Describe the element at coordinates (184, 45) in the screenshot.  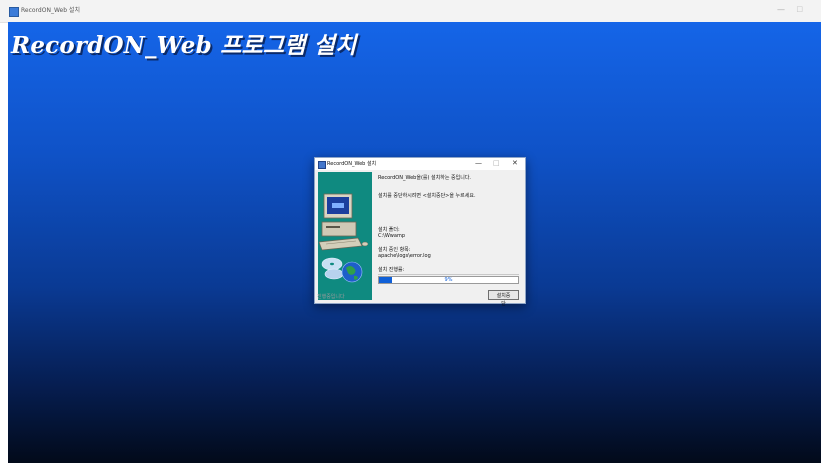
I see `page-title: RecordON_Web 프로그램 설치` at that location.